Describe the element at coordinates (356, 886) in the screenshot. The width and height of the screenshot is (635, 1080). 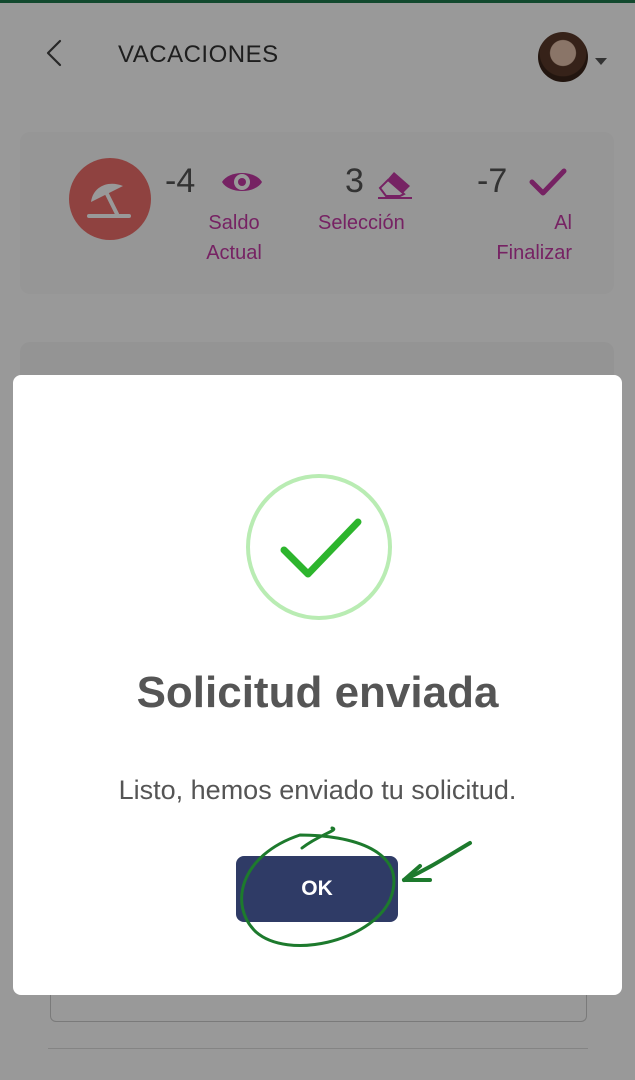
I see `annotation-circle-arrow` at that location.